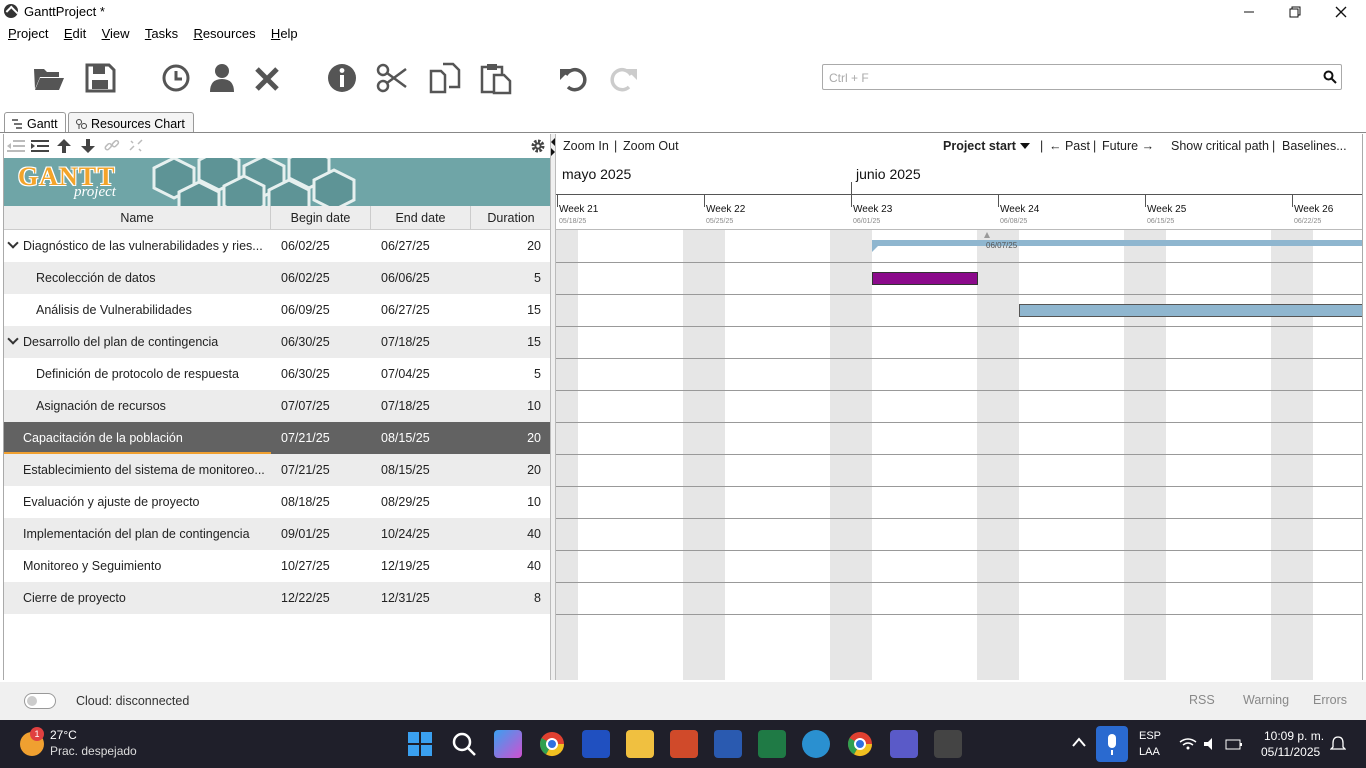 The height and width of the screenshot is (768, 1366). I want to click on column-header-duration: Duration, so click(511, 218).